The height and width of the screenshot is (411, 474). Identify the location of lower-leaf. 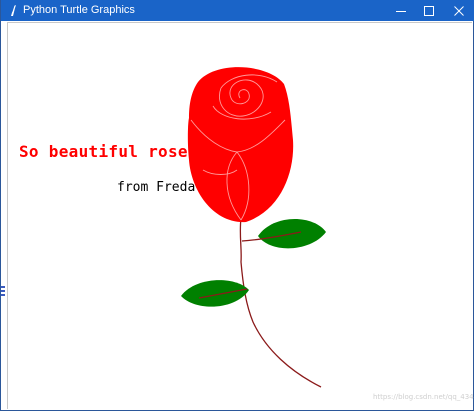
(215, 293).